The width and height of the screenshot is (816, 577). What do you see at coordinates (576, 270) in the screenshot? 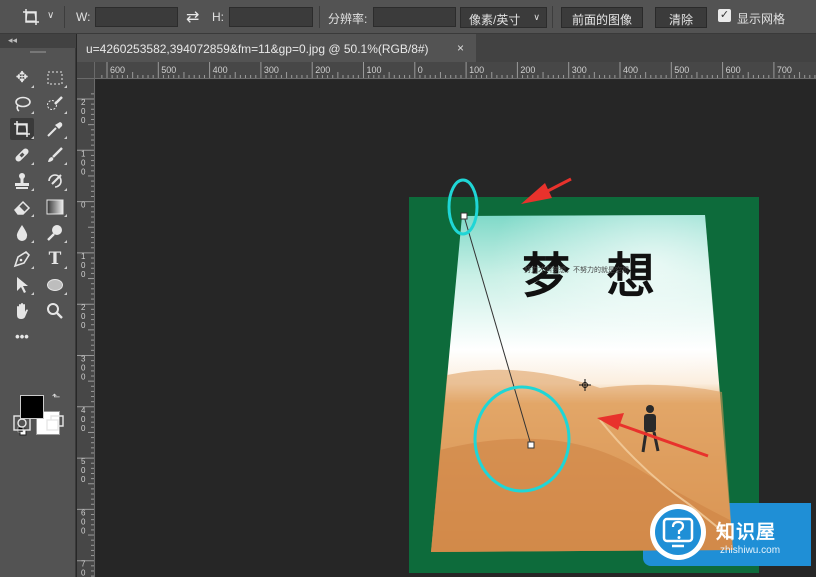
I see `poster-subtitle: 努力才叫梦想，不努力的就是空想` at bounding box center [576, 270].